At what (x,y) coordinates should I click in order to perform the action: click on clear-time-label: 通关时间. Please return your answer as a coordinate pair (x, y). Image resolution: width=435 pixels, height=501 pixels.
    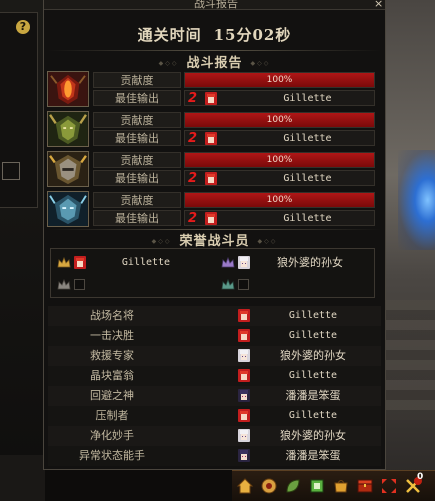
    Looking at the image, I should click on (169, 35).